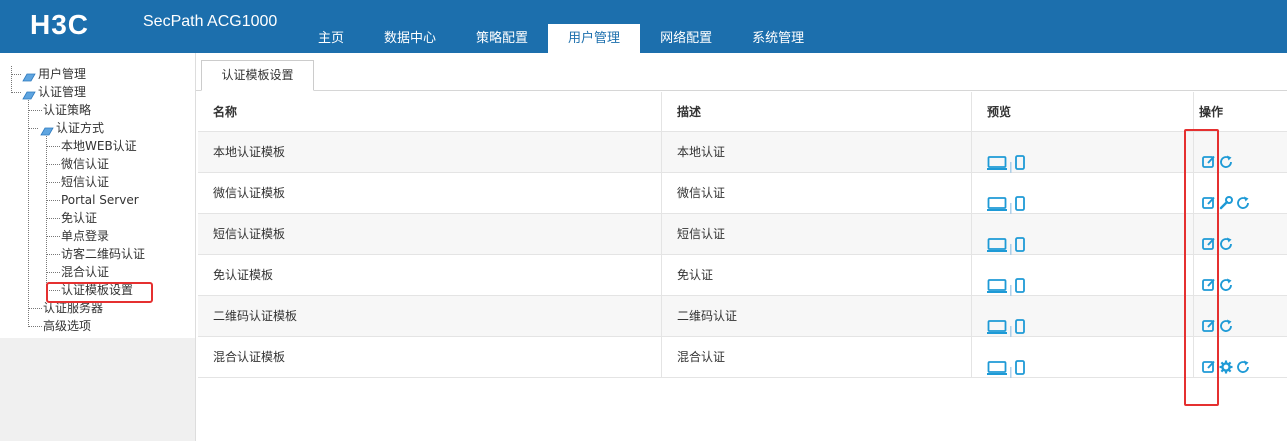 The width and height of the screenshot is (1287, 441). Describe the element at coordinates (816, 357) in the screenshot. I see `template-description: 混合认证` at that location.